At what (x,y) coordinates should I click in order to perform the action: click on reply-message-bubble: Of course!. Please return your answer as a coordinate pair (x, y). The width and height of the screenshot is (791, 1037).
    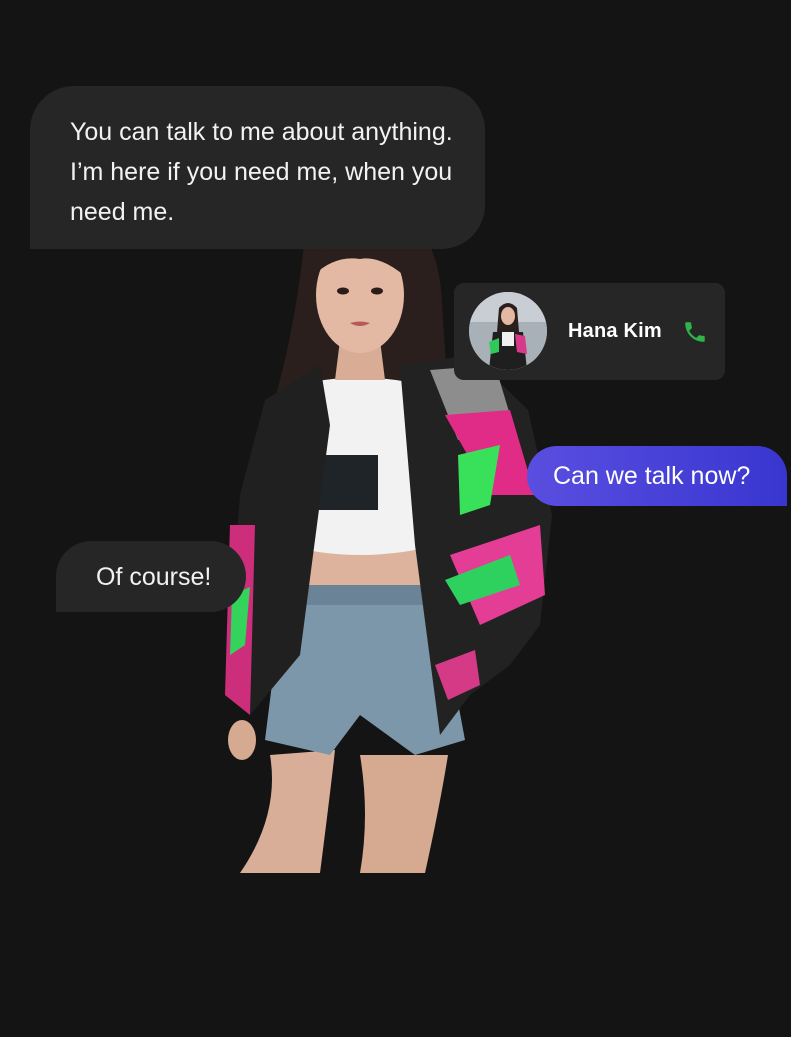
    Looking at the image, I should click on (151, 576).